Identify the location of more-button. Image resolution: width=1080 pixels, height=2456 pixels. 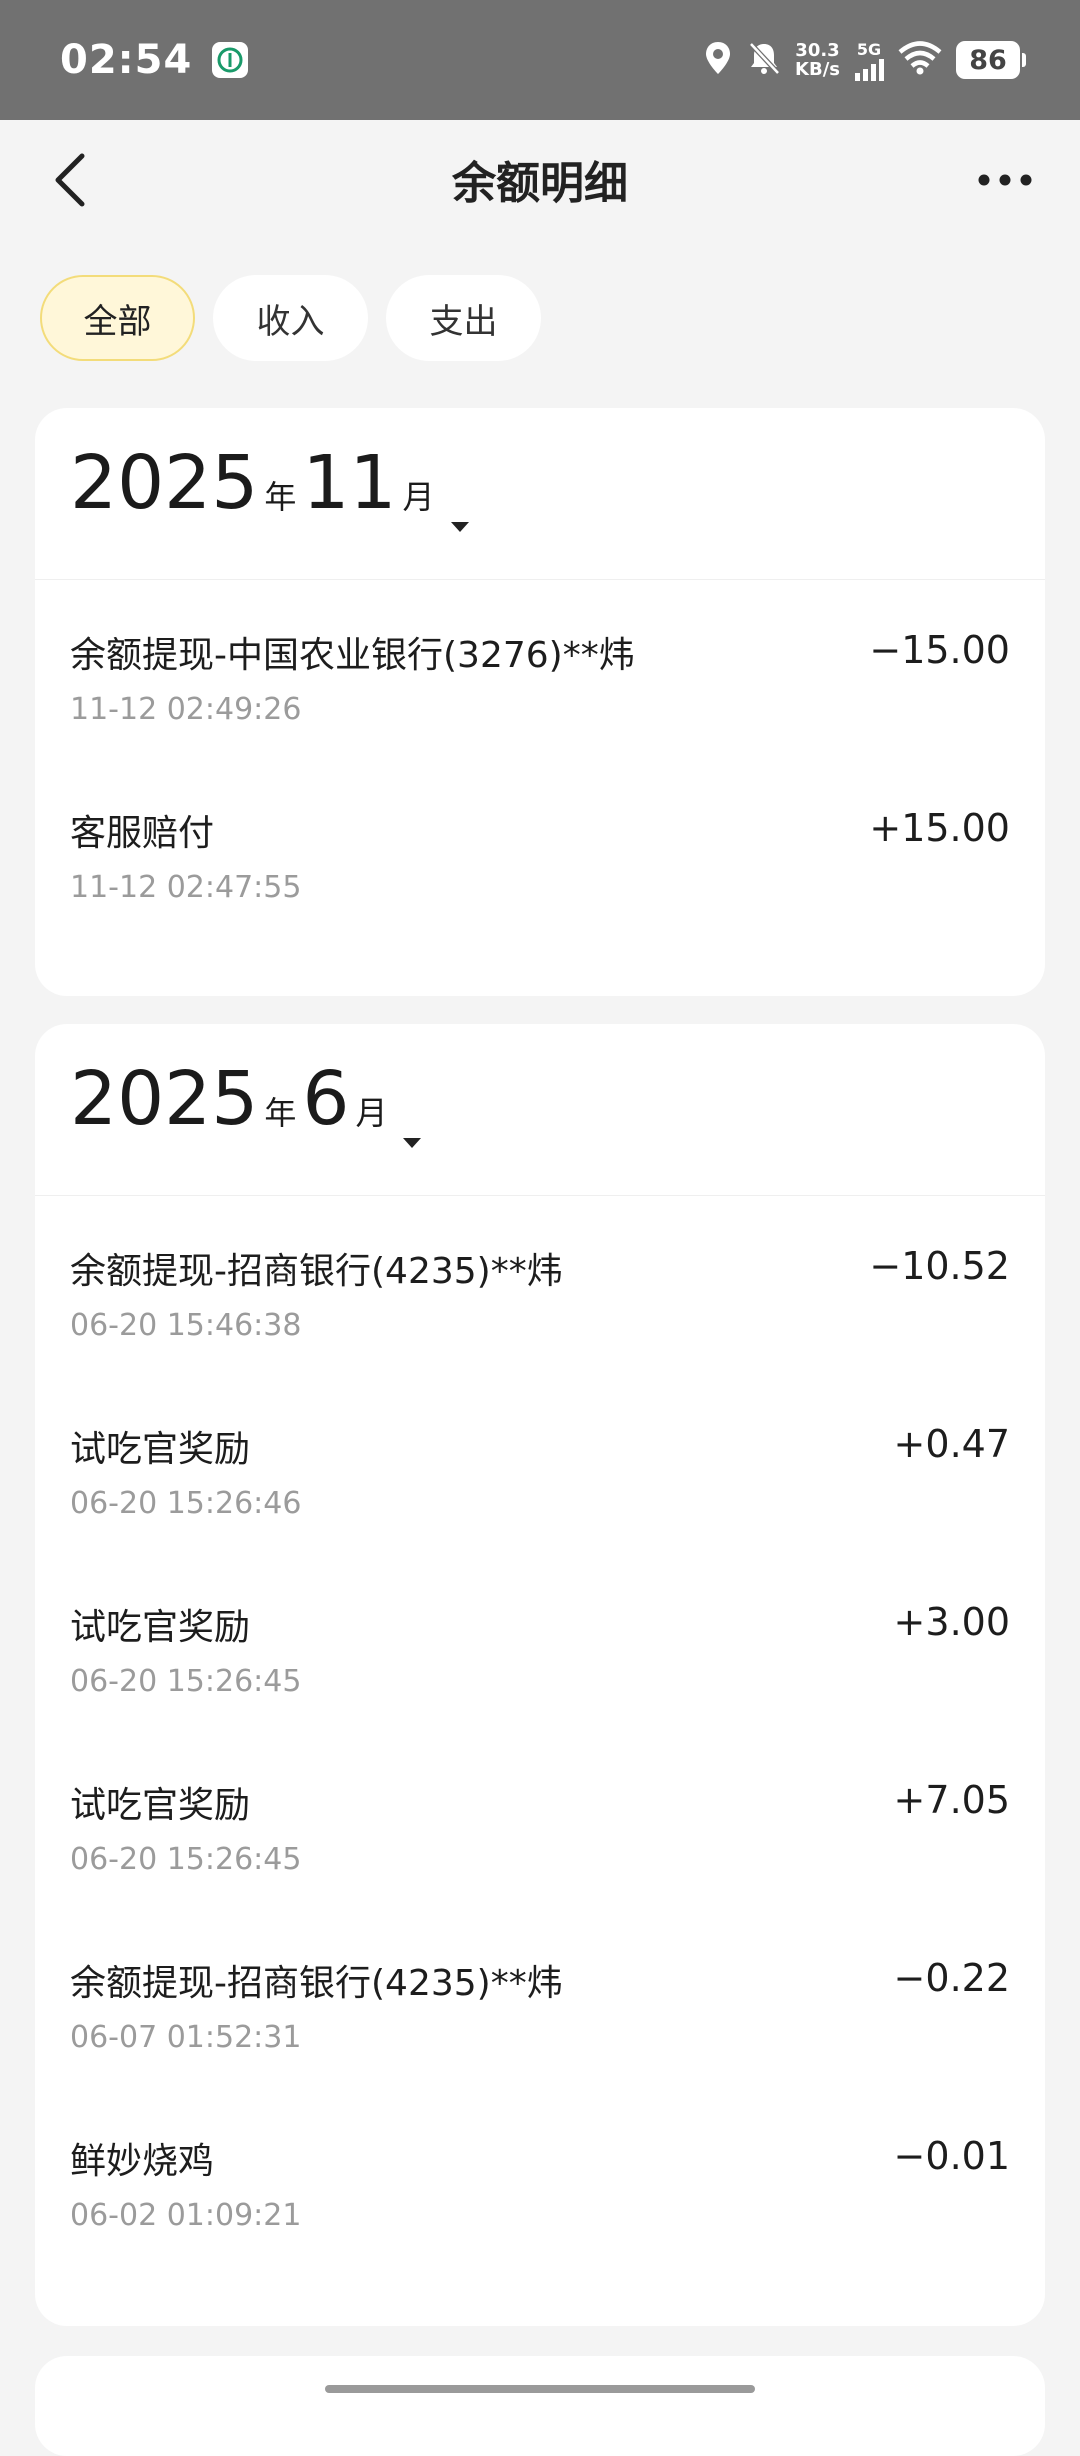
(1005, 180).